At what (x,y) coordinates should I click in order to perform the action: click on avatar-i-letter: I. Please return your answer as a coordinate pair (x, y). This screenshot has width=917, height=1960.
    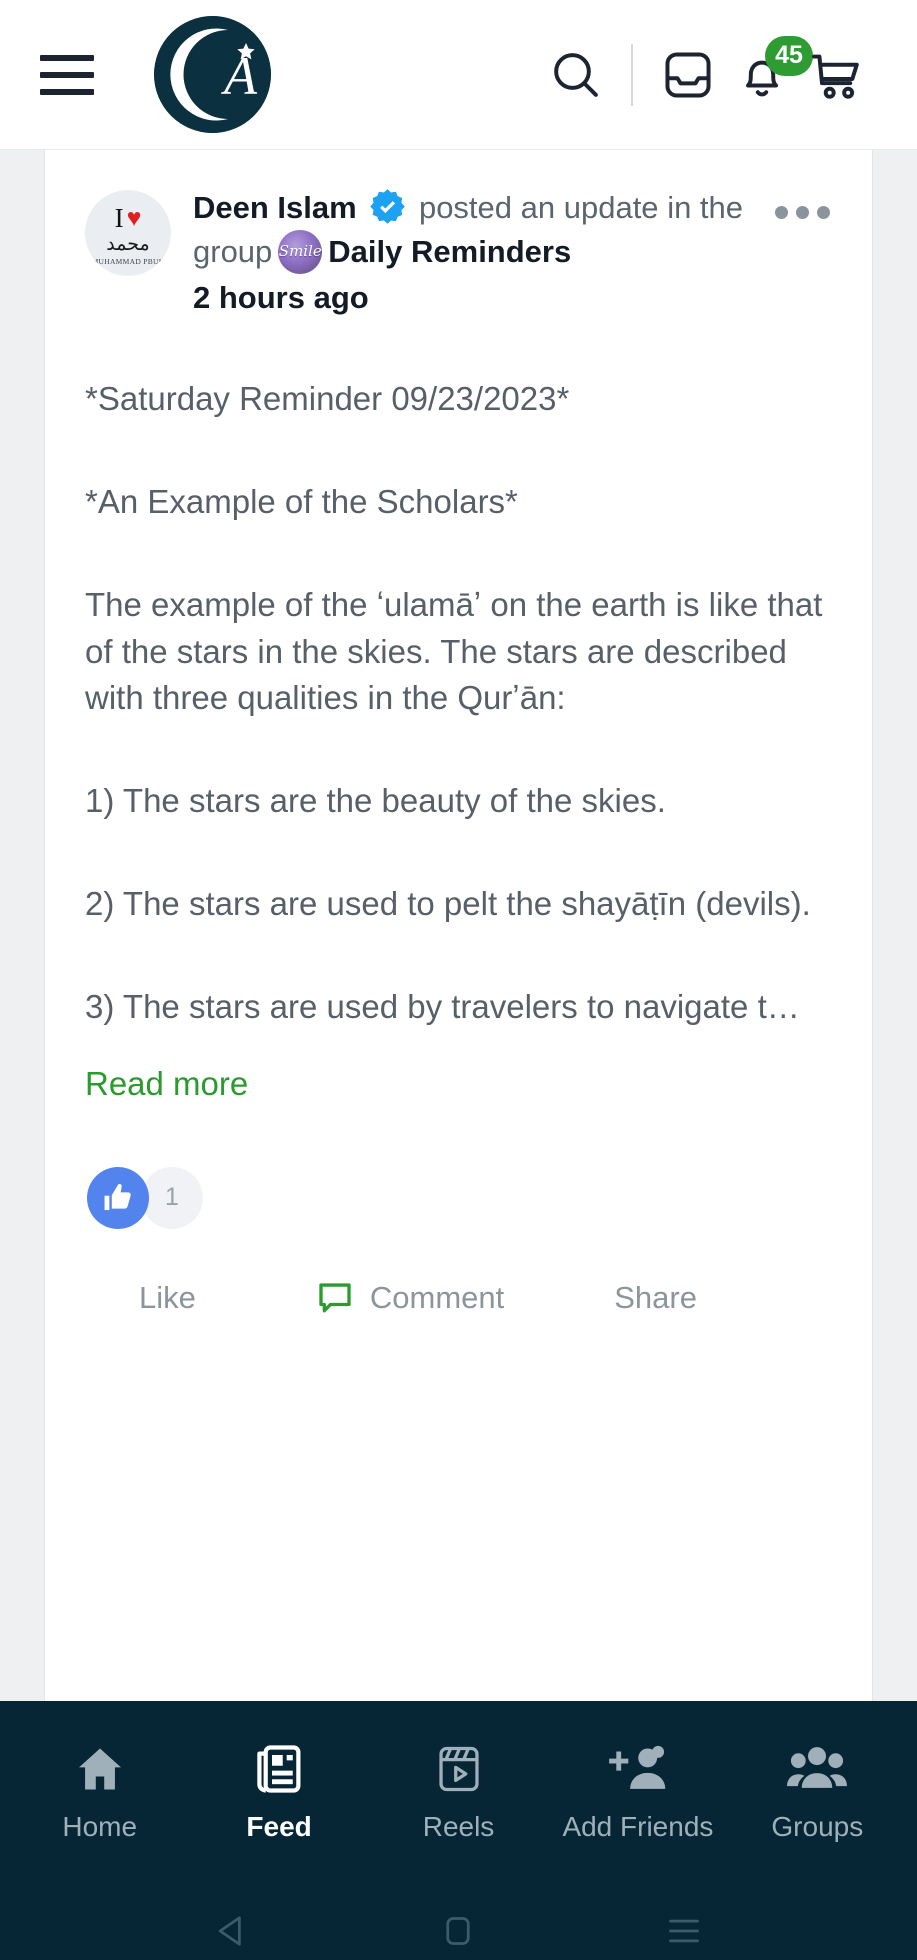
    Looking at the image, I should click on (119, 217).